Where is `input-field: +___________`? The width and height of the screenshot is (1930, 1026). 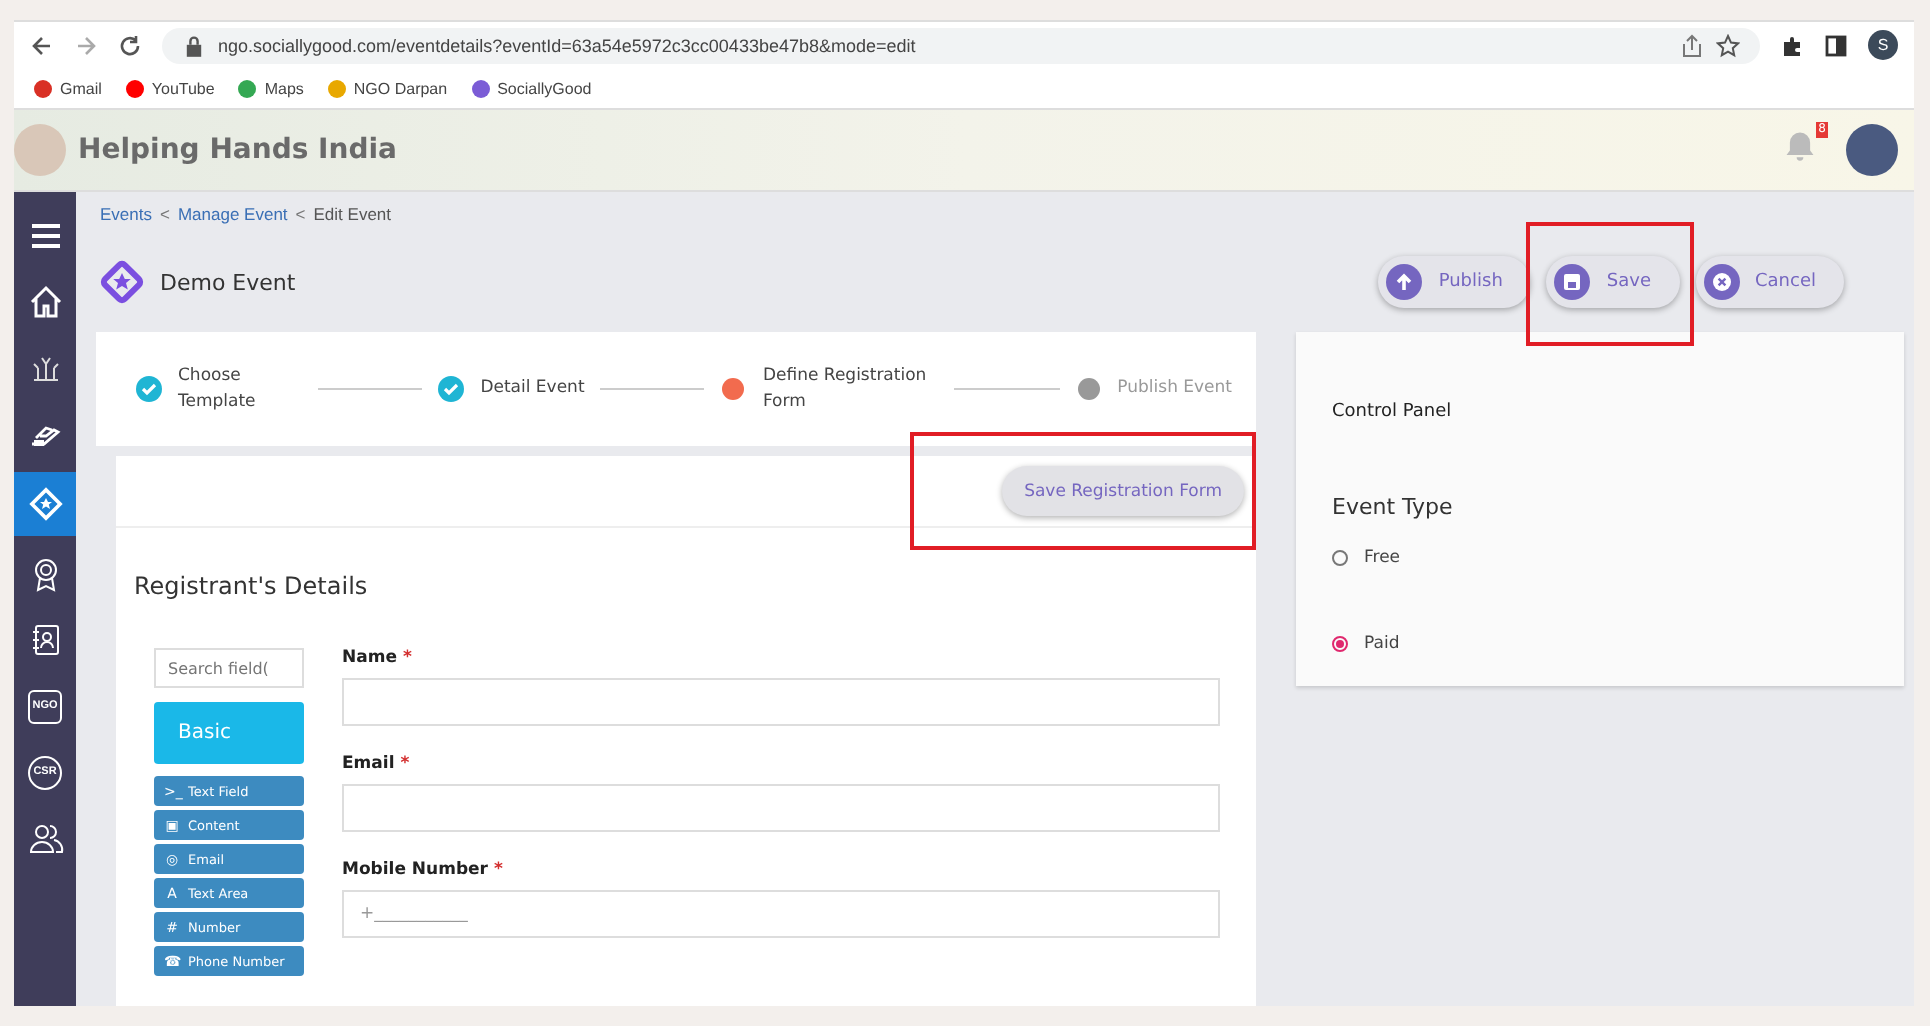 input-field: +___________ is located at coordinates (781, 914).